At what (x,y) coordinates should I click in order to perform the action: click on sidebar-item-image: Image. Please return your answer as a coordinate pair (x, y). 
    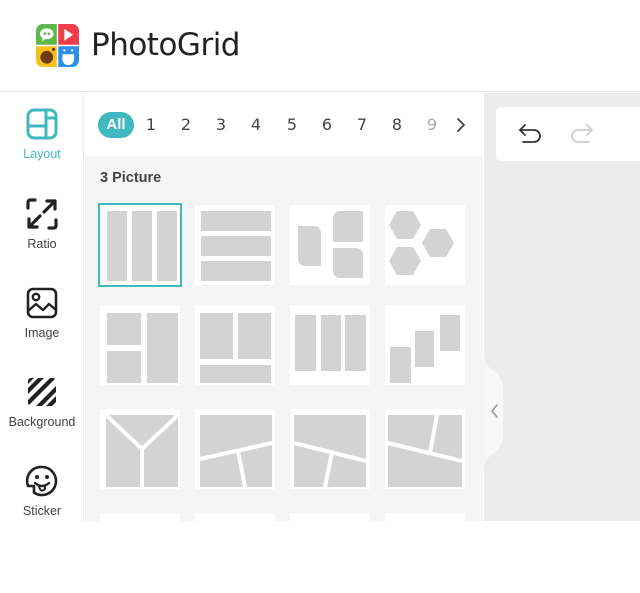
    Looking at the image, I should click on (42, 313).